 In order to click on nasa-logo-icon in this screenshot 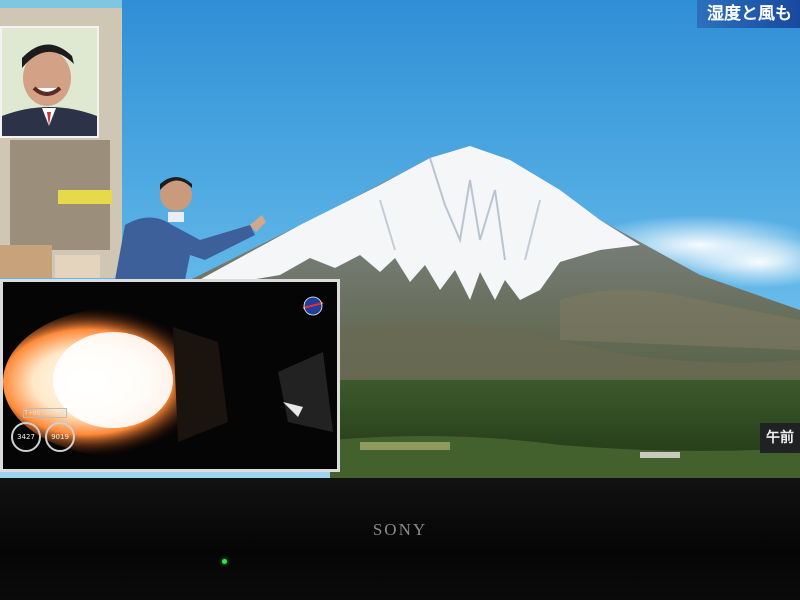, I will do `click(313, 306)`.